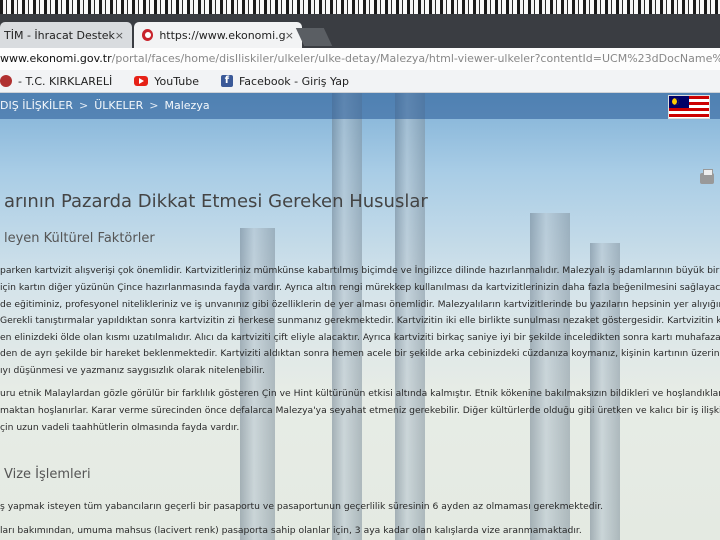  Describe the element at coordinates (550, 376) in the screenshot. I see `background-tower` at that location.